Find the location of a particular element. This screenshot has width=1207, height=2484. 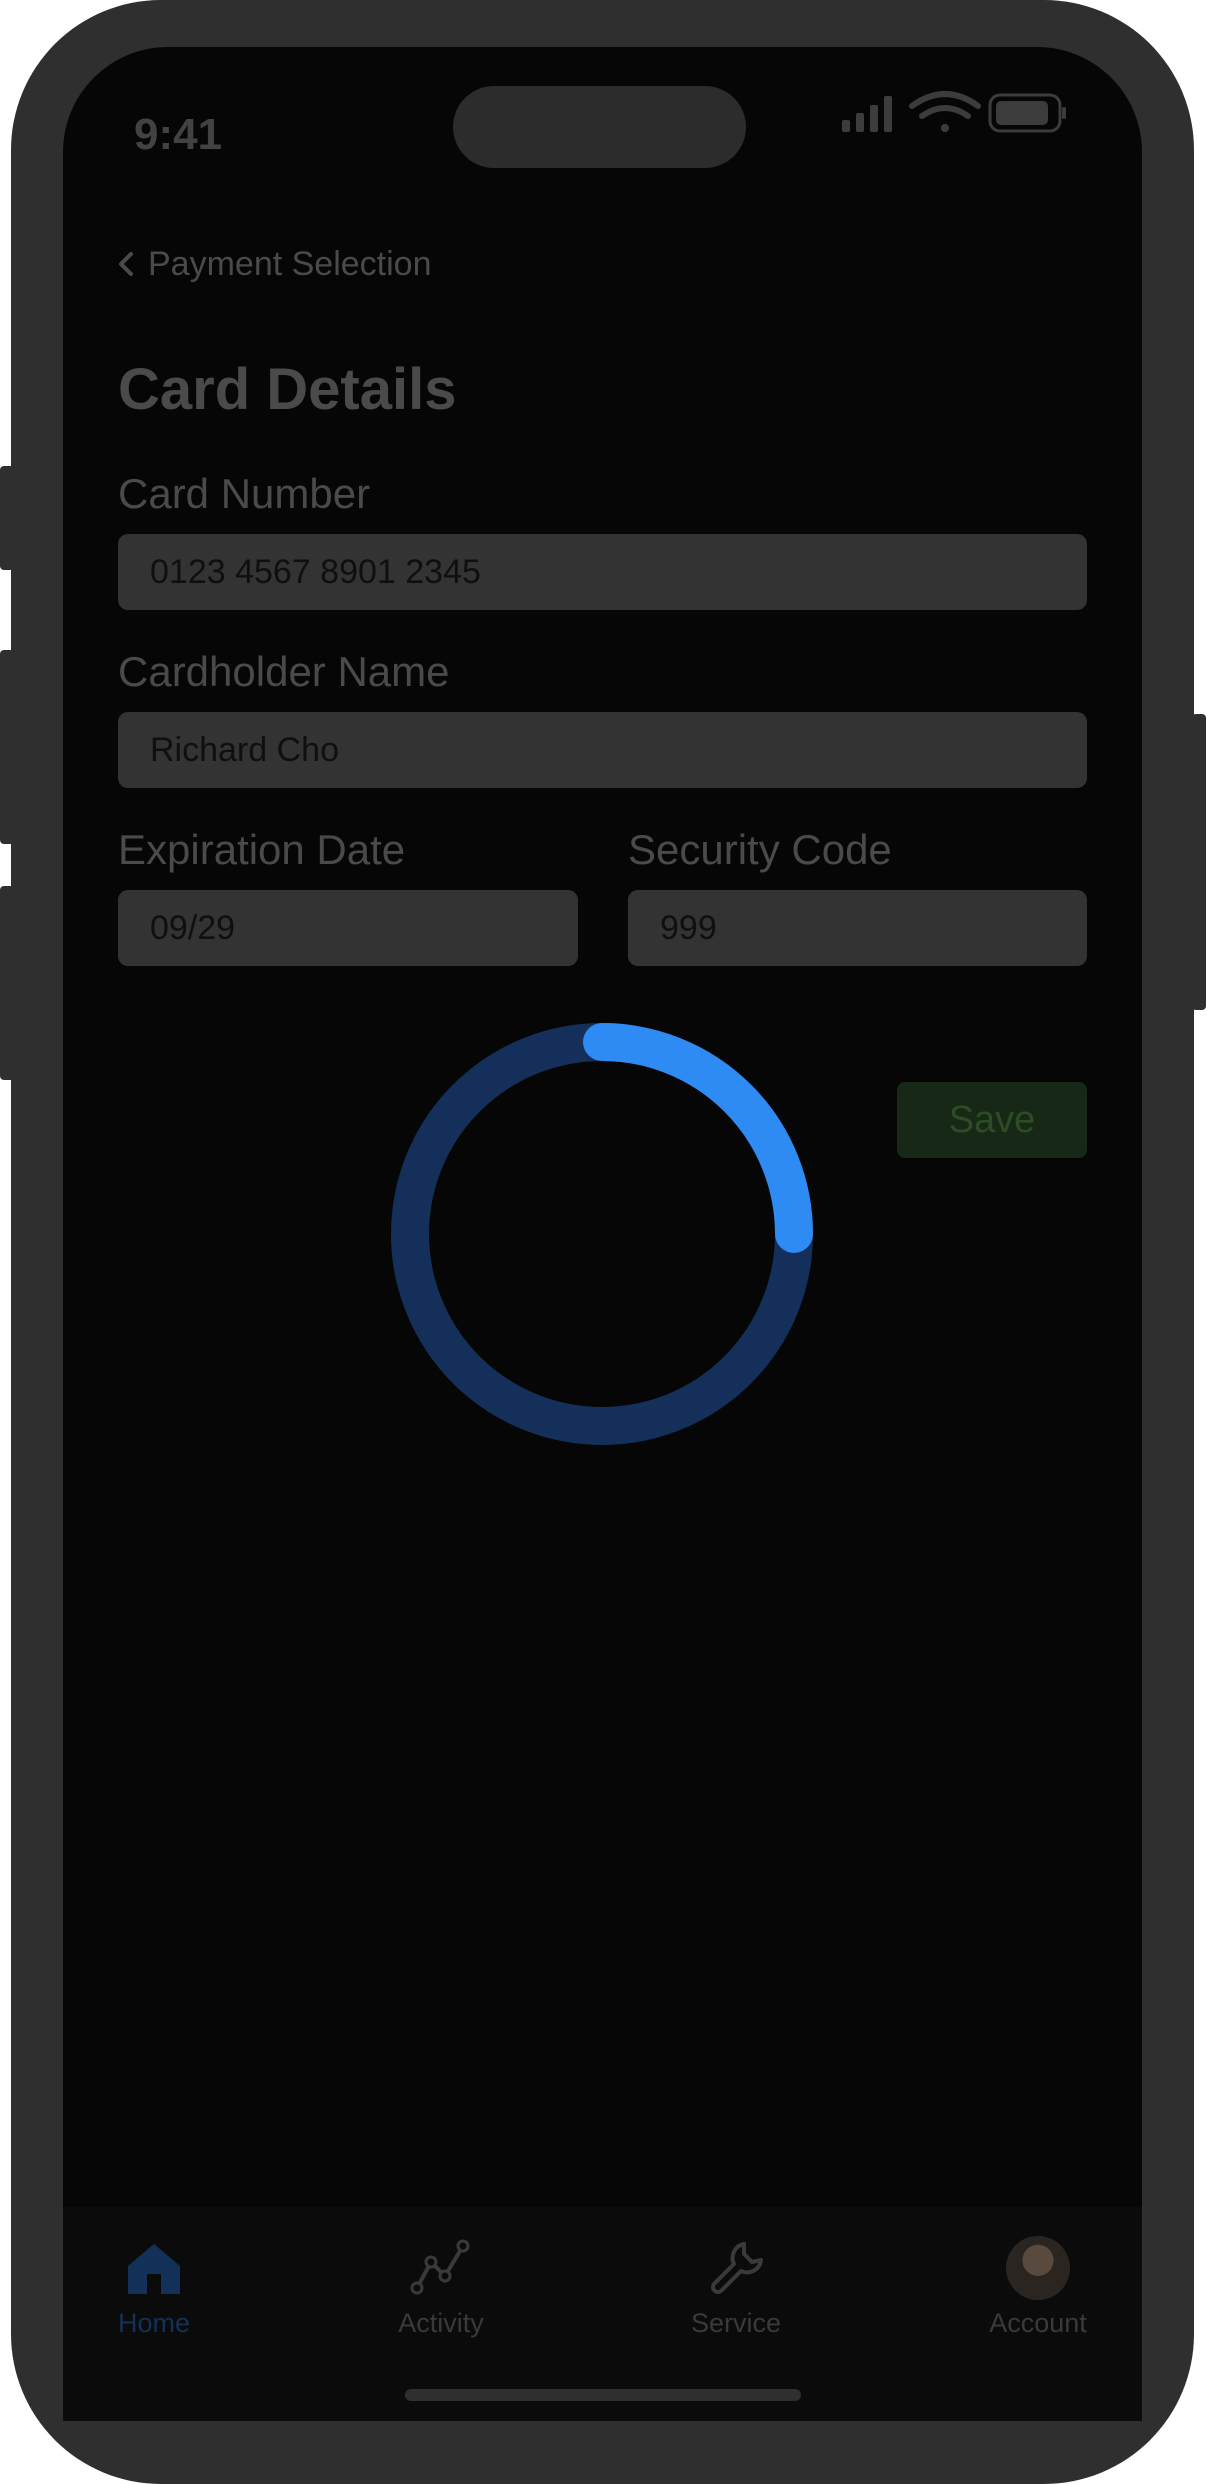

back-label: Payment Selection is located at coordinates (290, 263).